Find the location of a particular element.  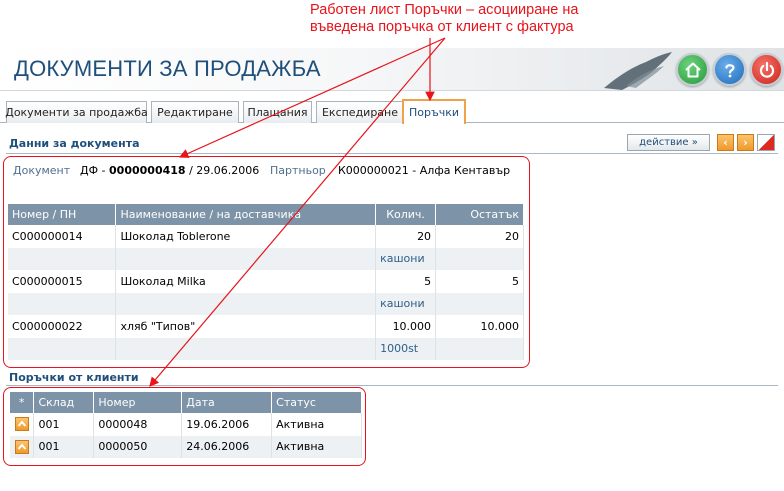

annotation-line-2: въведена поръчка от клиент с фактура is located at coordinates (442, 27).